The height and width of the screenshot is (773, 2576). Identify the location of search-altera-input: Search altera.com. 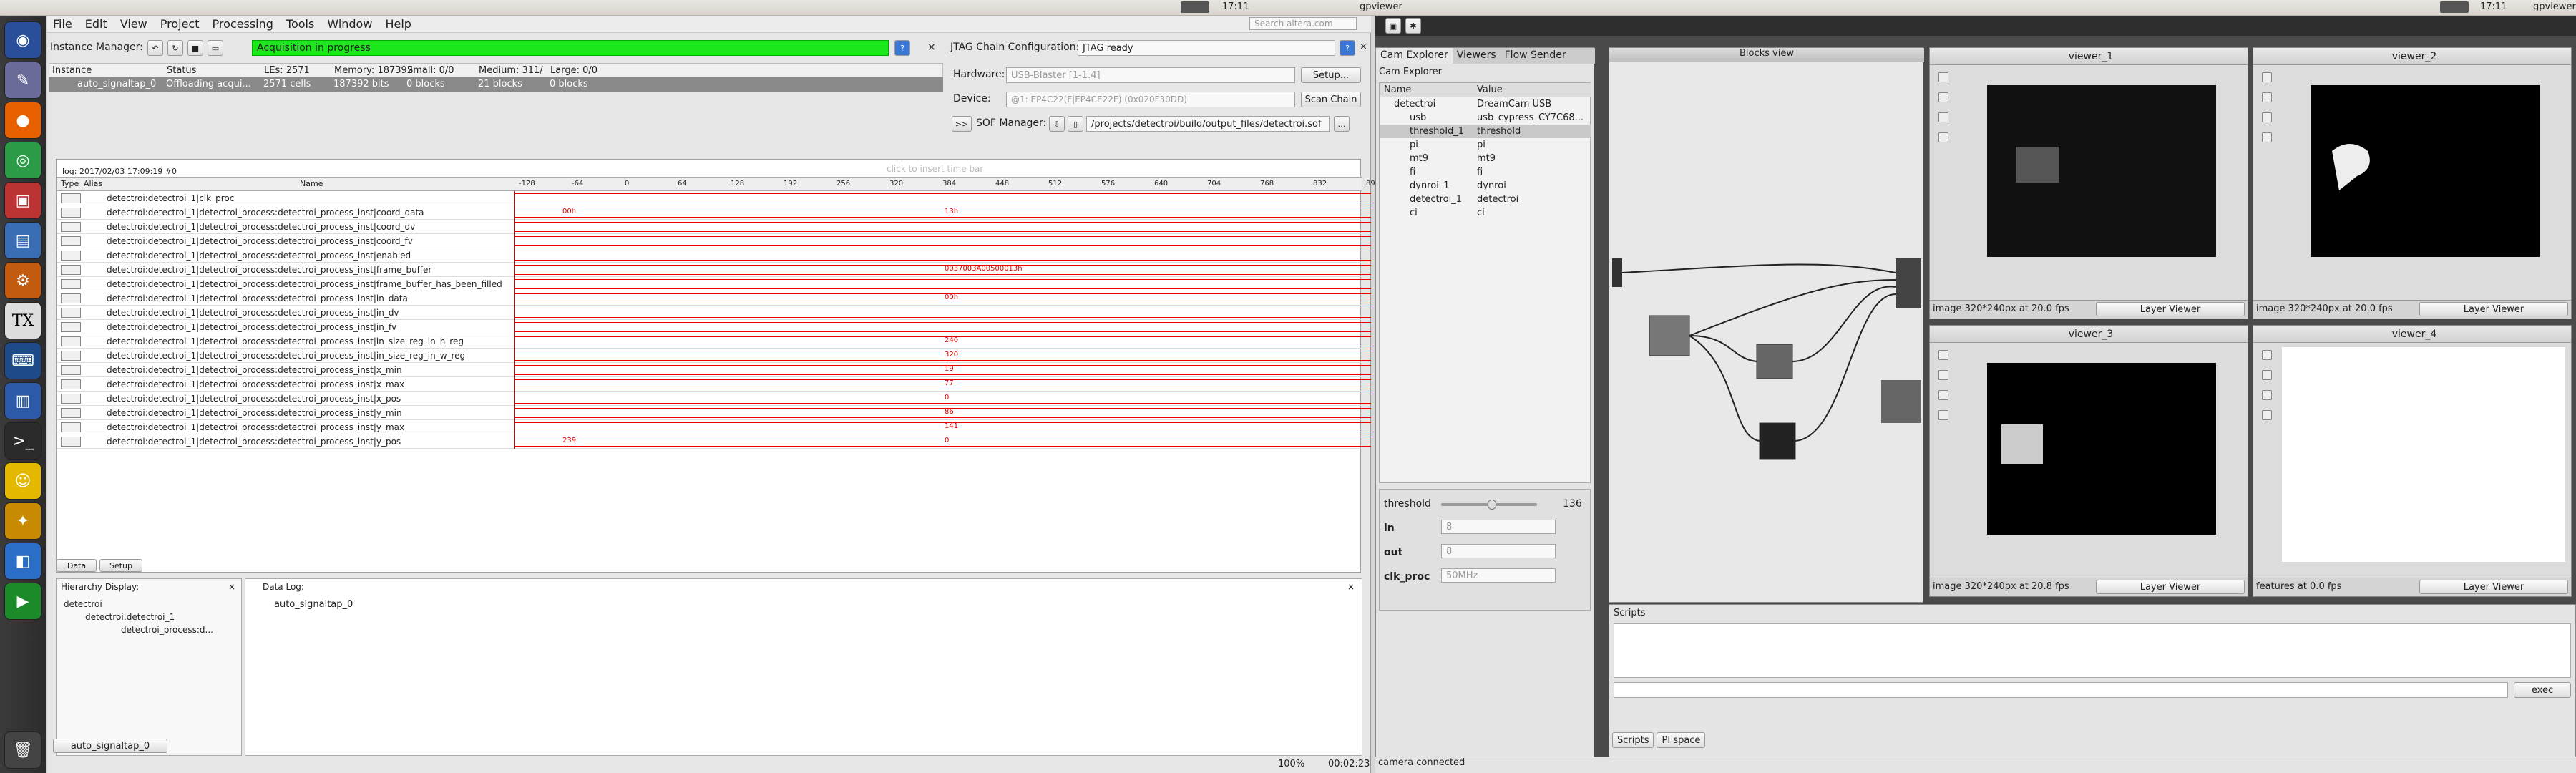
(1303, 24).